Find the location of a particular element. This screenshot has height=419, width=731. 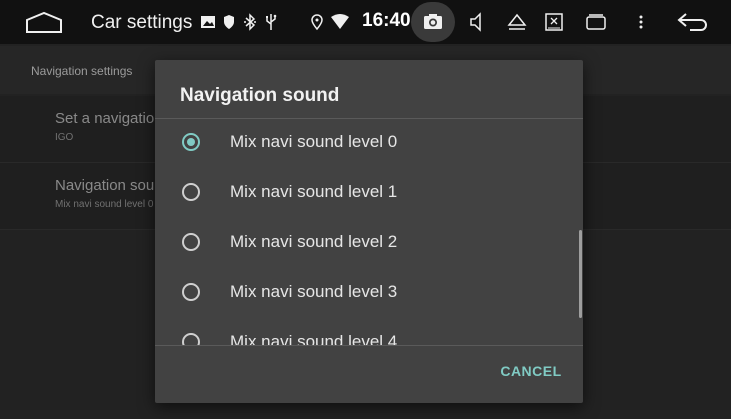

wifi-icon is located at coordinates (340, 21).